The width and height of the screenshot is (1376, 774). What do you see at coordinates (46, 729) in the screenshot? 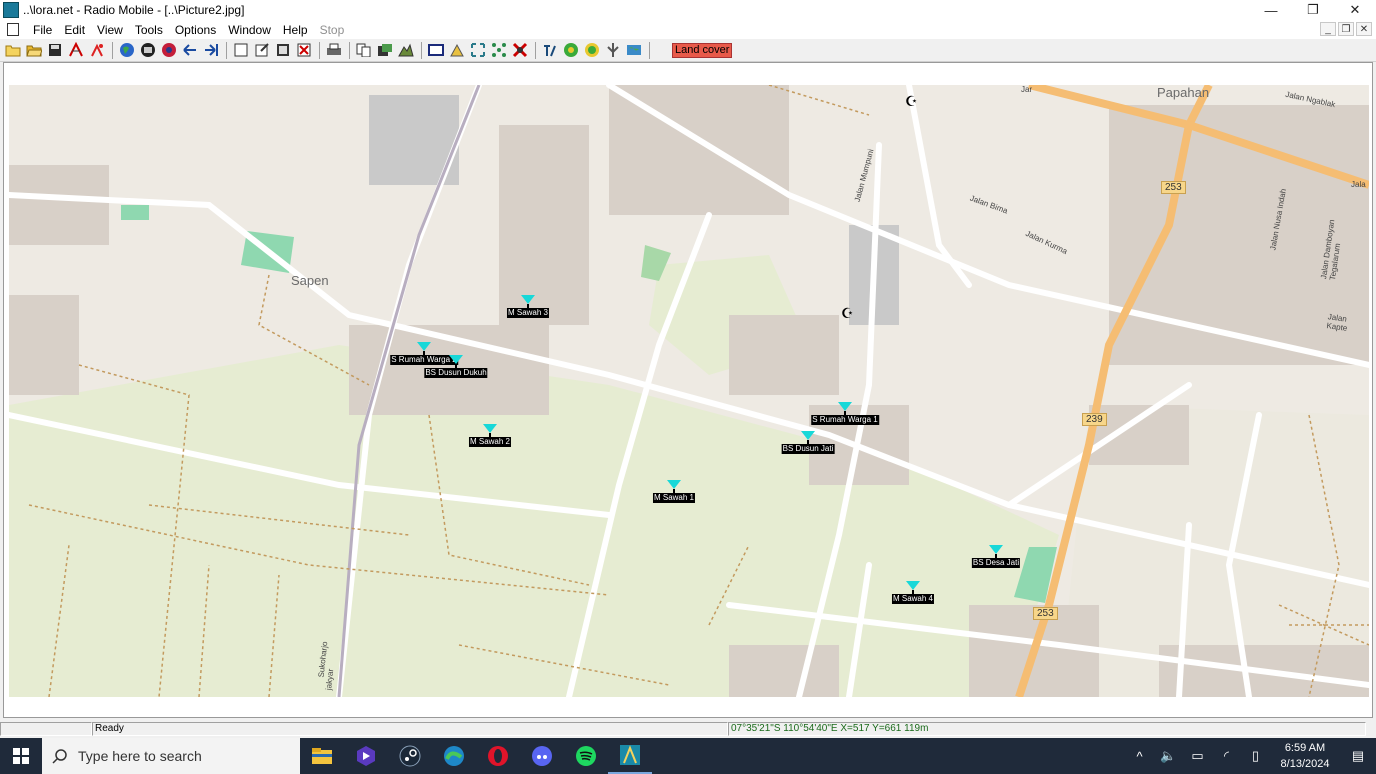
I see `status-panel-left` at bounding box center [46, 729].